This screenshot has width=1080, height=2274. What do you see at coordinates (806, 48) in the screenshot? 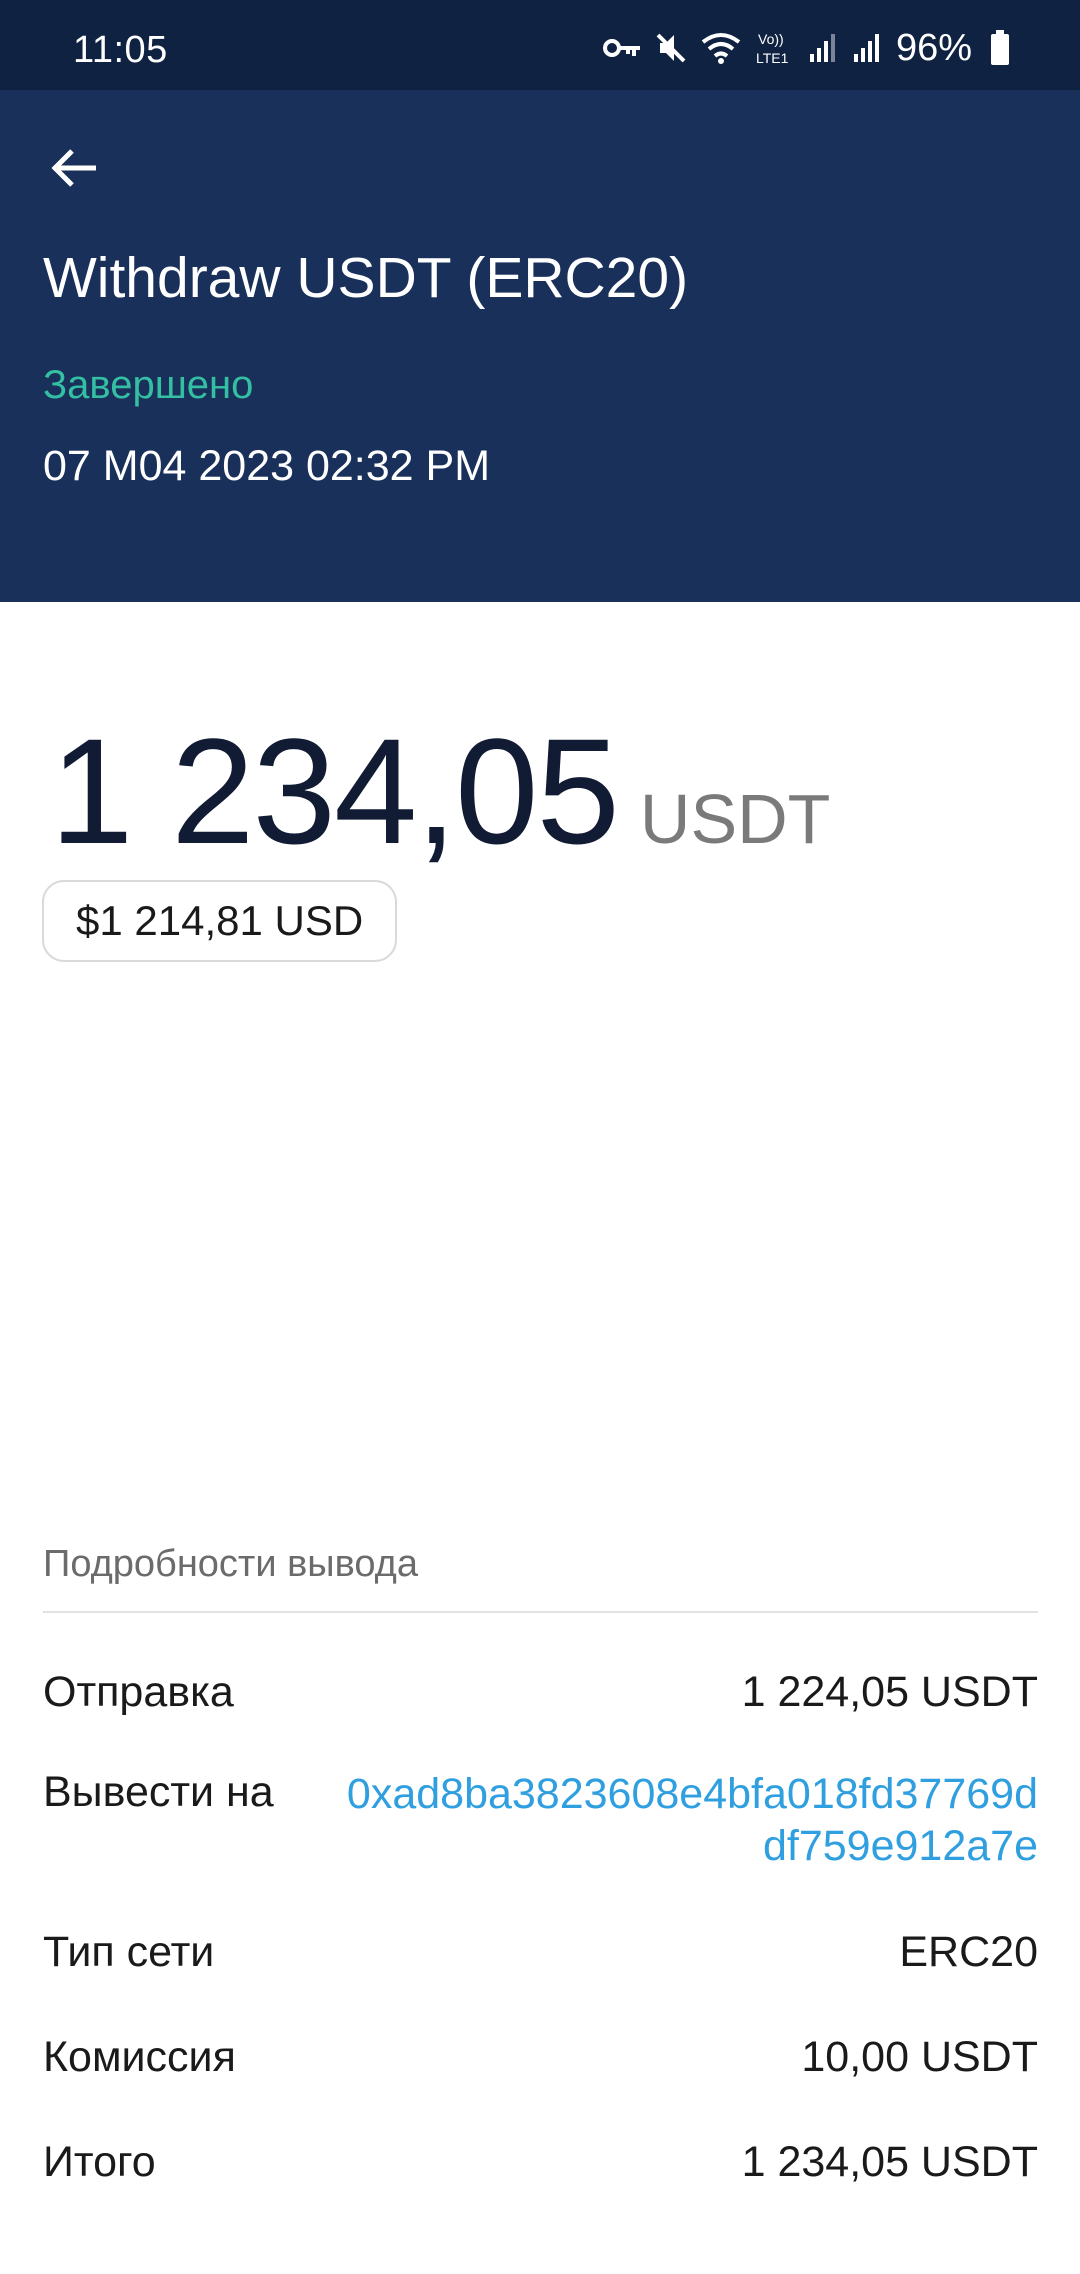
I see `status-icons: Vo)) LTE1 96%` at bounding box center [806, 48].